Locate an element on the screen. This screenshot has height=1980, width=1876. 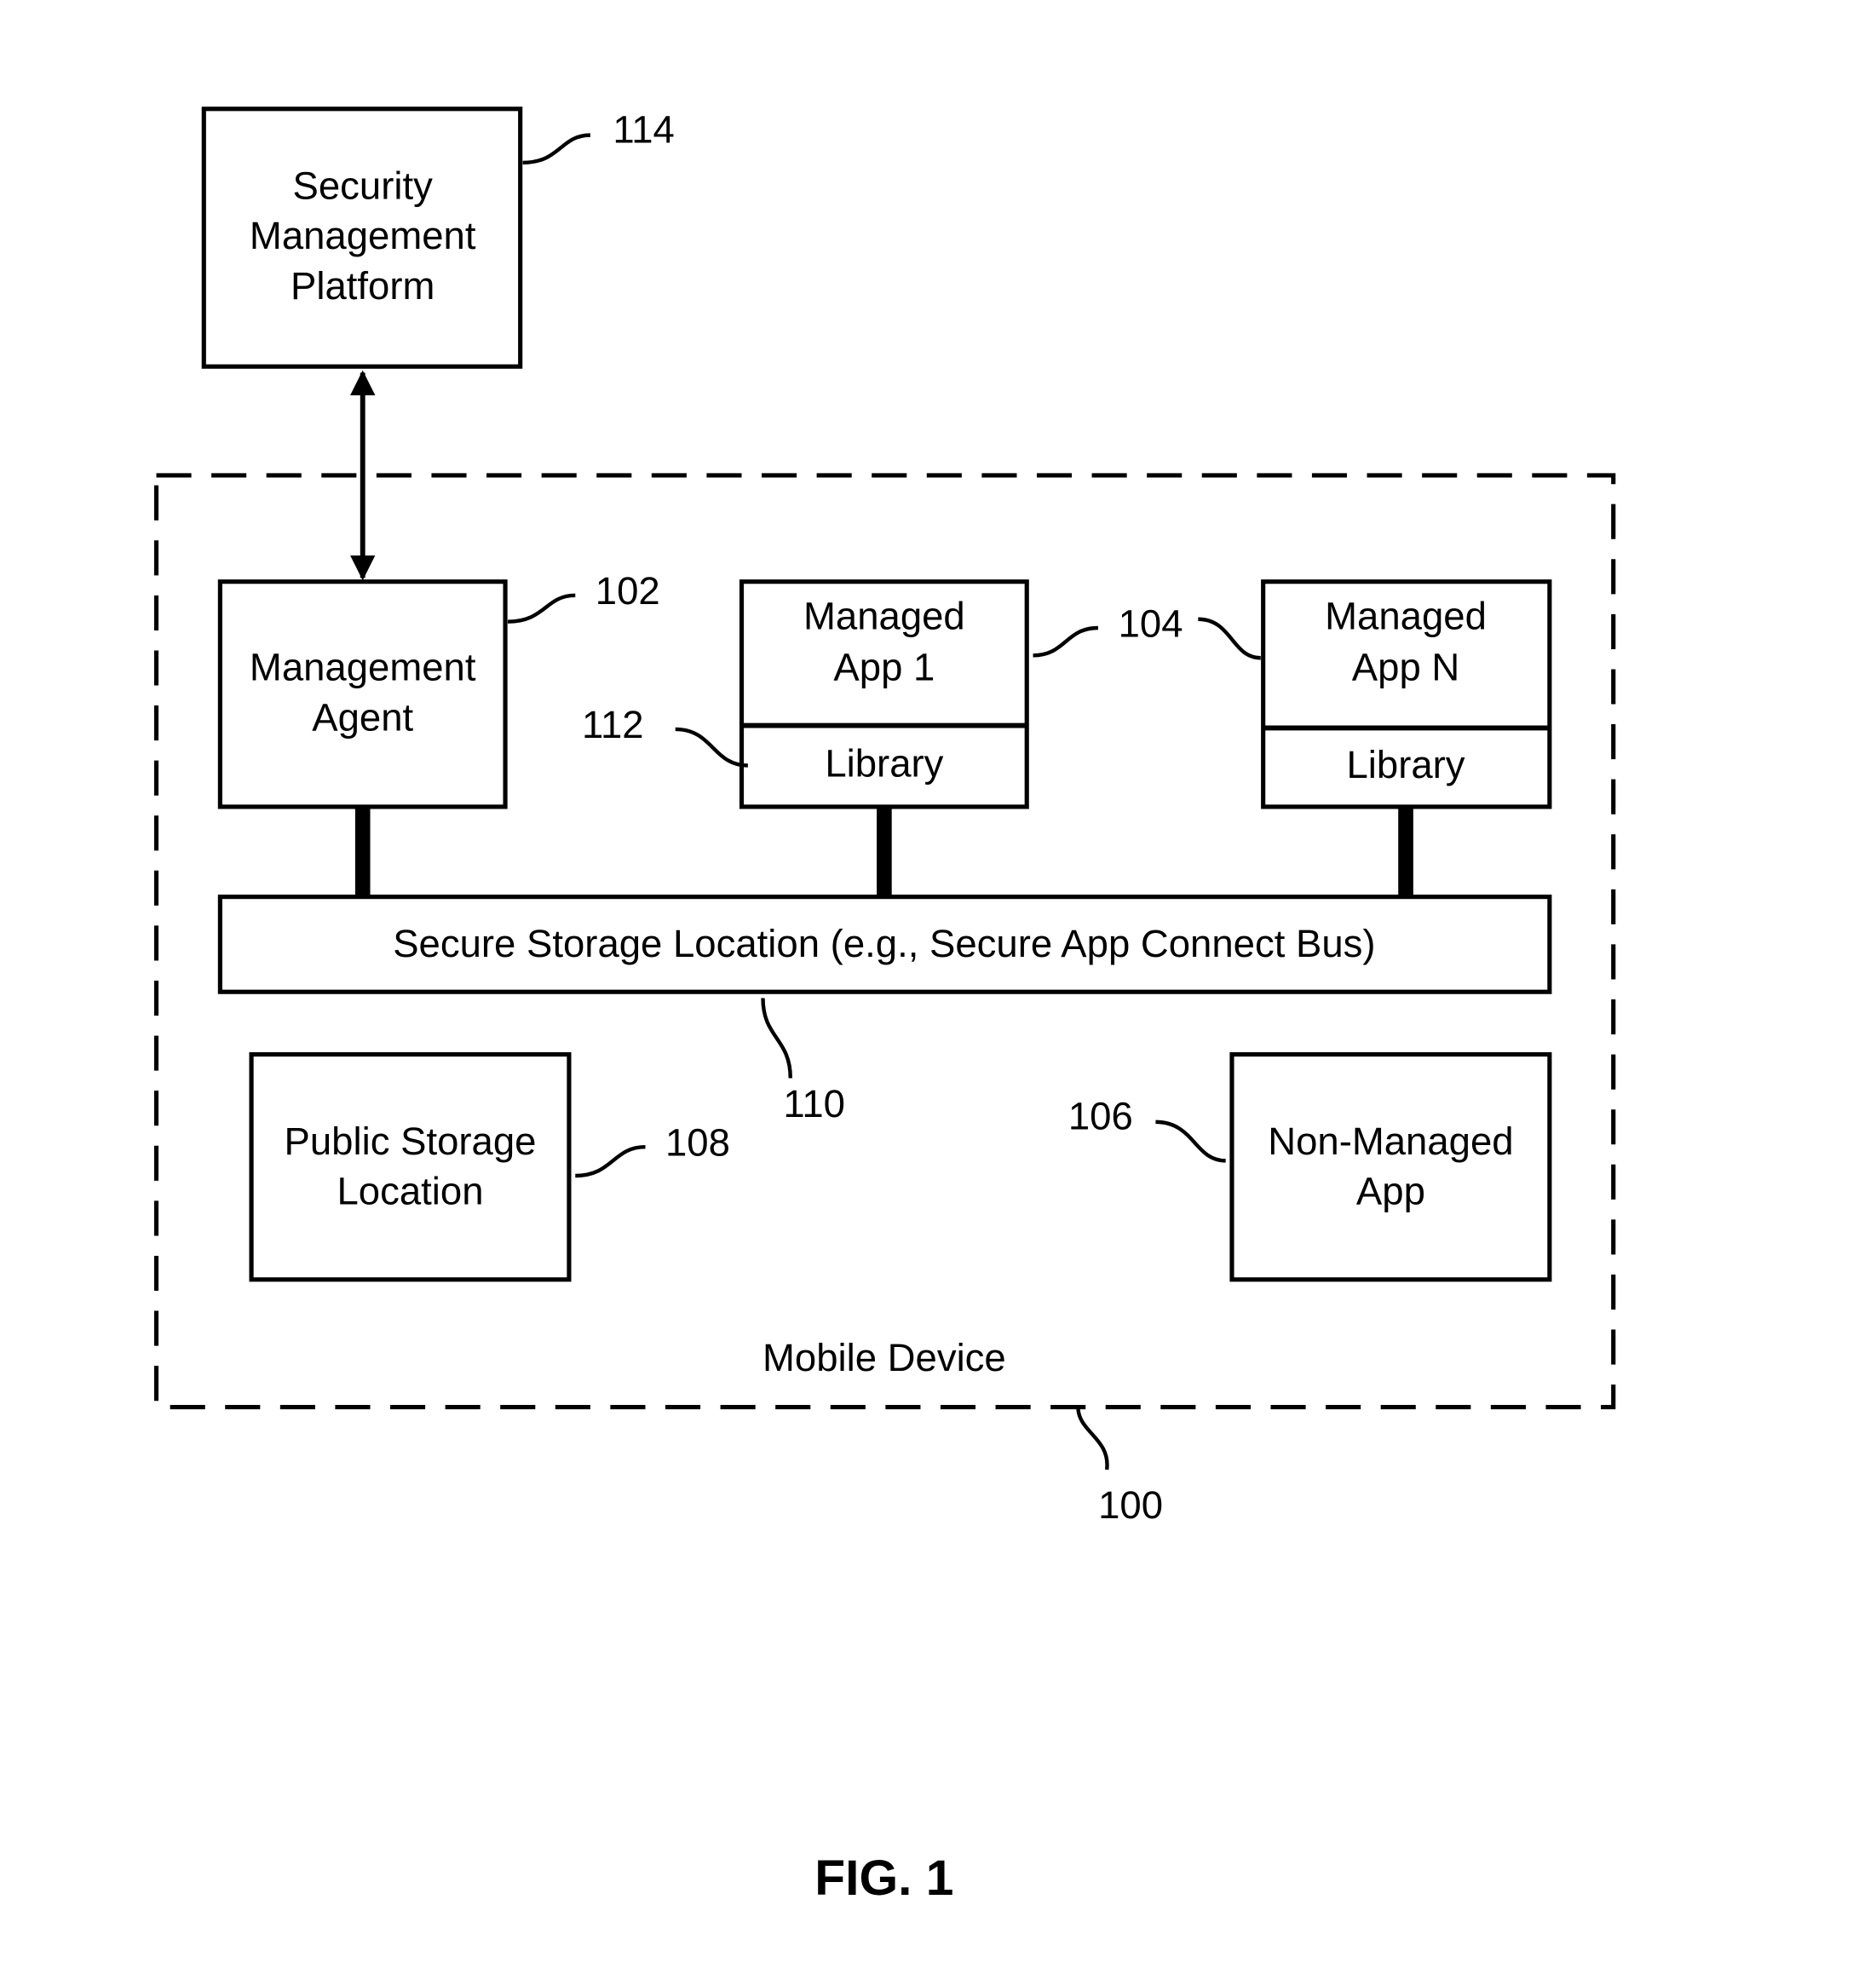
app1-line-1: Managed is located at coordinates (884, 615).